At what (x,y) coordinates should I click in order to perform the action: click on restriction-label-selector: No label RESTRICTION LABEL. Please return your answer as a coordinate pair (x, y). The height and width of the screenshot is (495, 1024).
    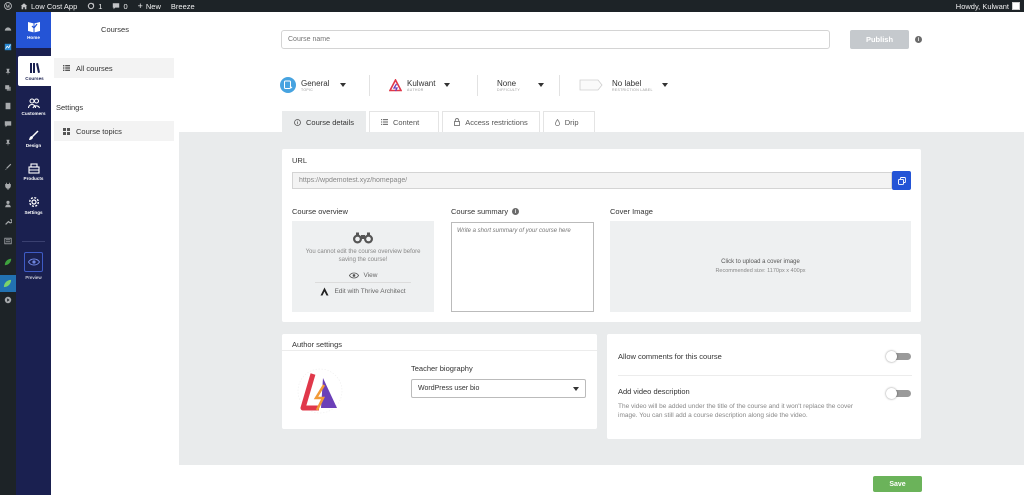
    Looking at the image, I should click on (623, 85).